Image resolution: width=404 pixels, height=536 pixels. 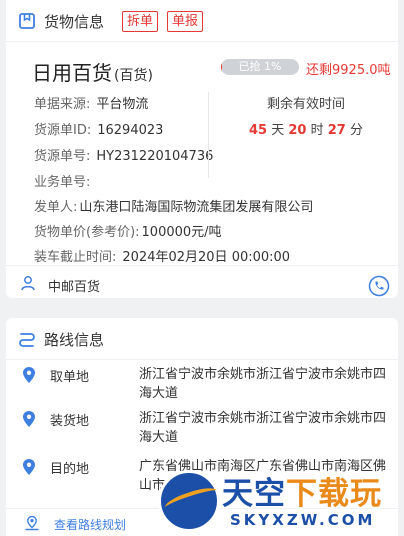 What do you see at coordinates (185, 21) in the screenshot?
I see `single-report-tag: 单报` at bounding box center [185, 21].